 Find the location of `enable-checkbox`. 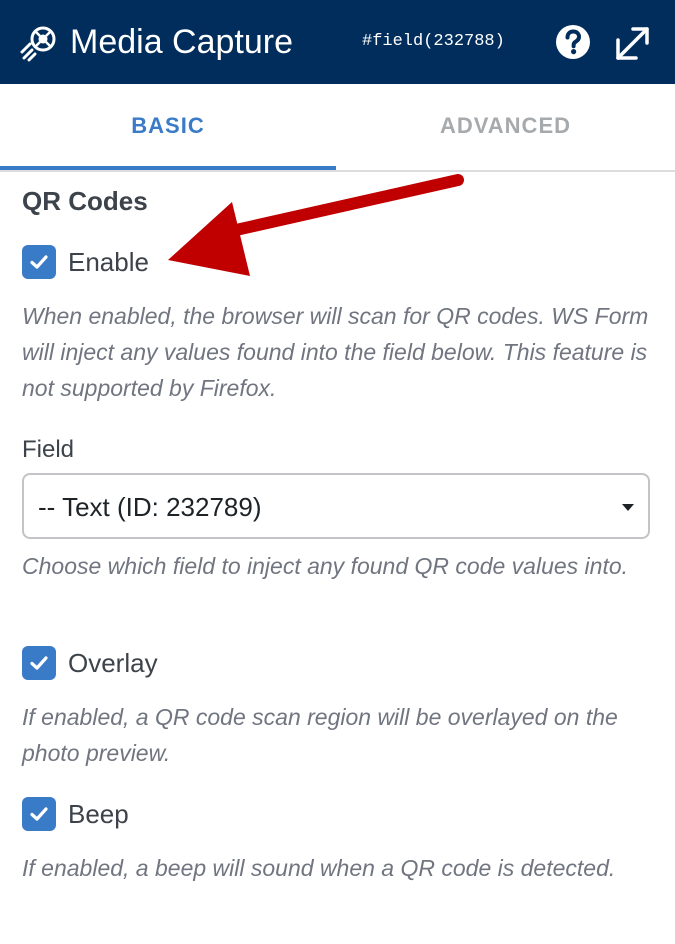

enable-checkbox is located at coordinates (39, 262).